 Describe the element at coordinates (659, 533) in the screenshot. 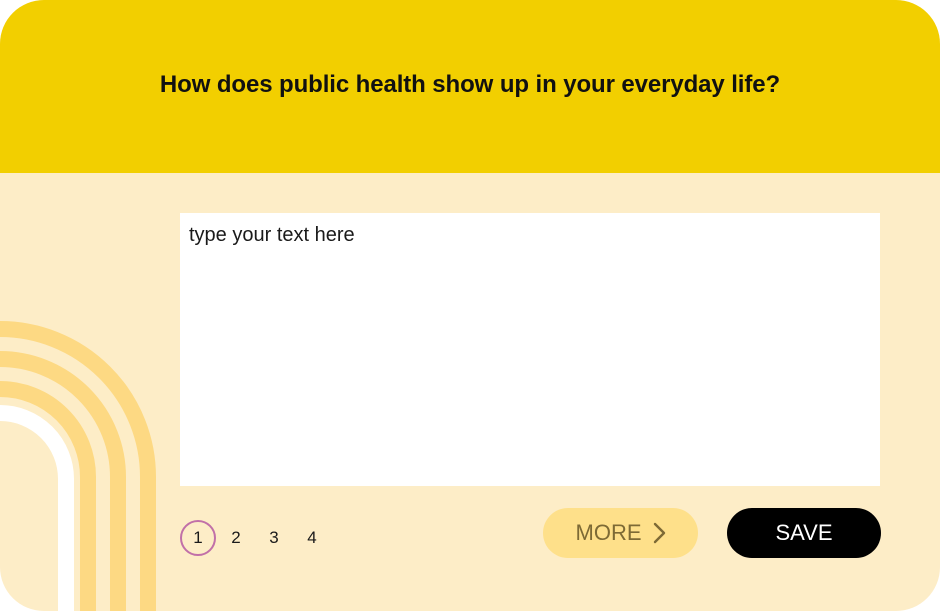

I see `chevron-right-icon` at that location.